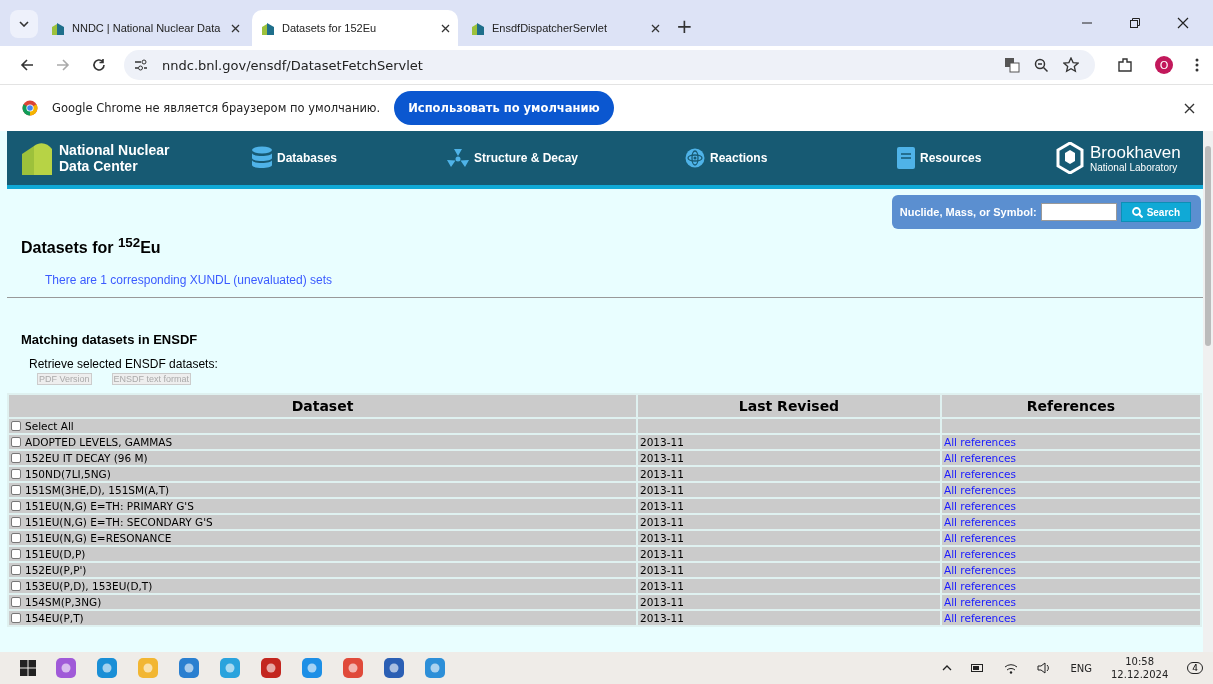  What do you see at coordinates (565, 28) in the screenshot?
I see `browser-tab: EnsdfDispatcherServlet` at bounding box center [565, 28].